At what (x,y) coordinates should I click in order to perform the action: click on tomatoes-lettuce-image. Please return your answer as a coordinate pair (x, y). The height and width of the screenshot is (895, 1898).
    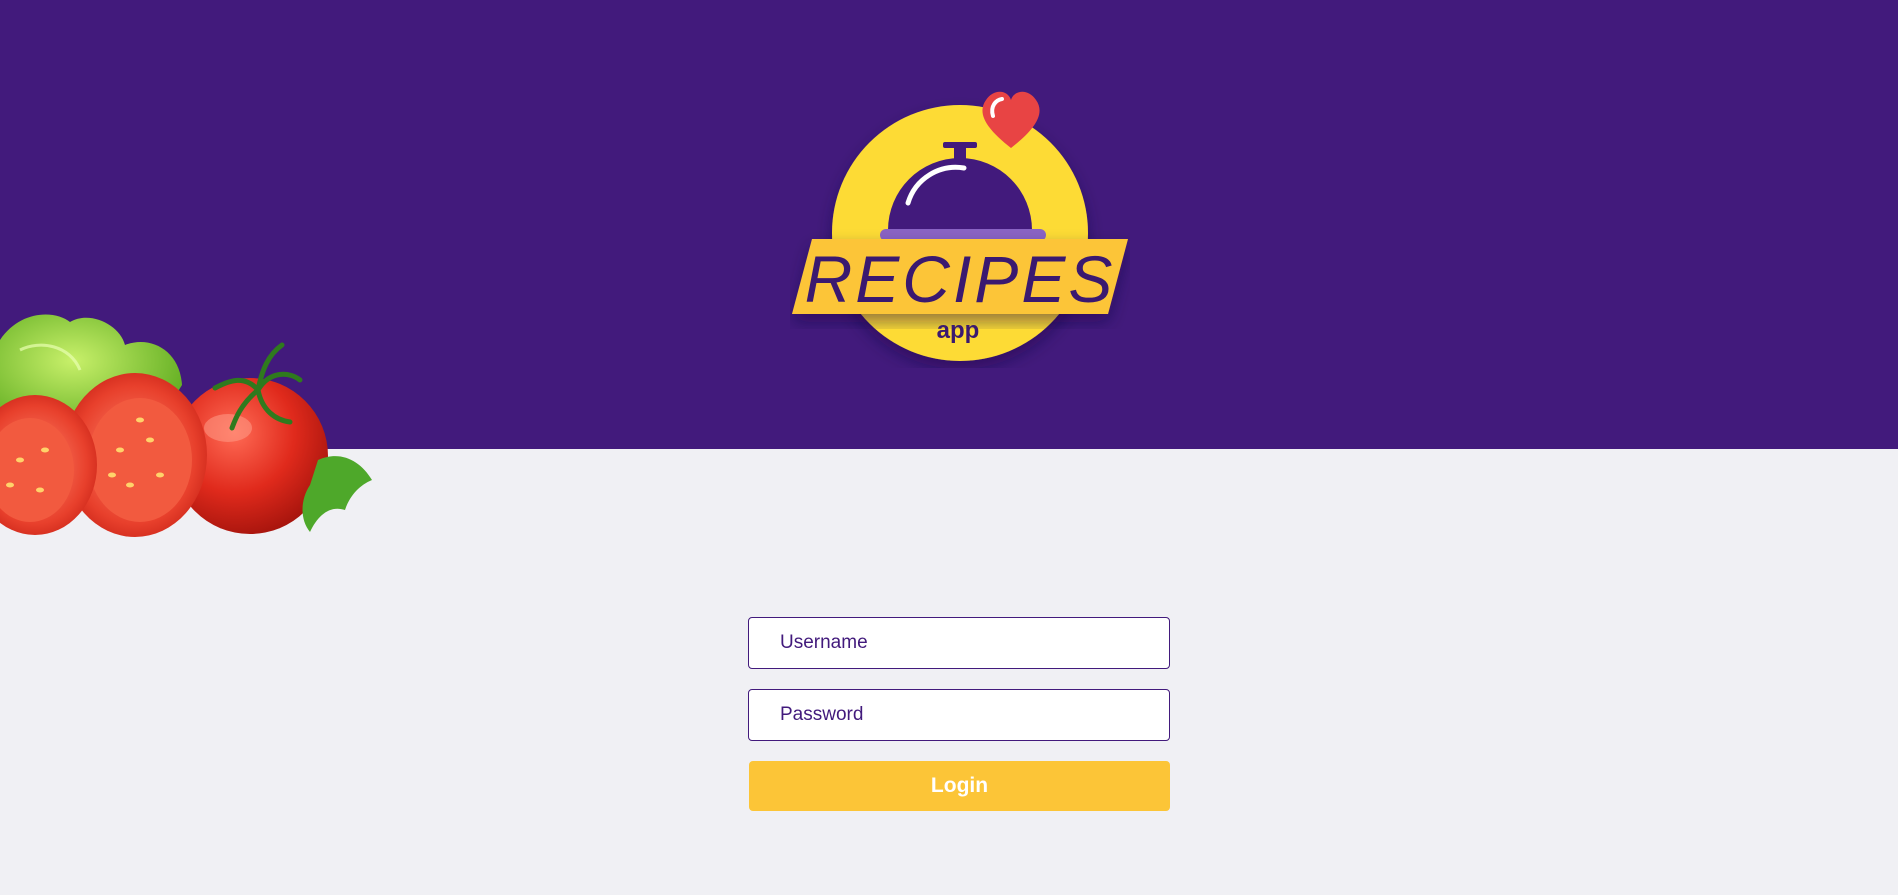
    Looking at the image, I should click on (190, 440).